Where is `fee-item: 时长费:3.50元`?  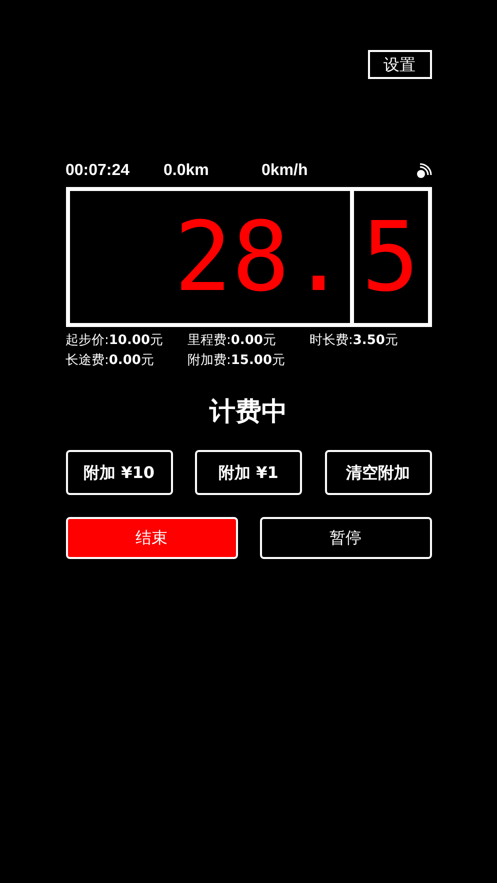
fee-item: 时长费:3.50元 is located at coordinates (354, 341).